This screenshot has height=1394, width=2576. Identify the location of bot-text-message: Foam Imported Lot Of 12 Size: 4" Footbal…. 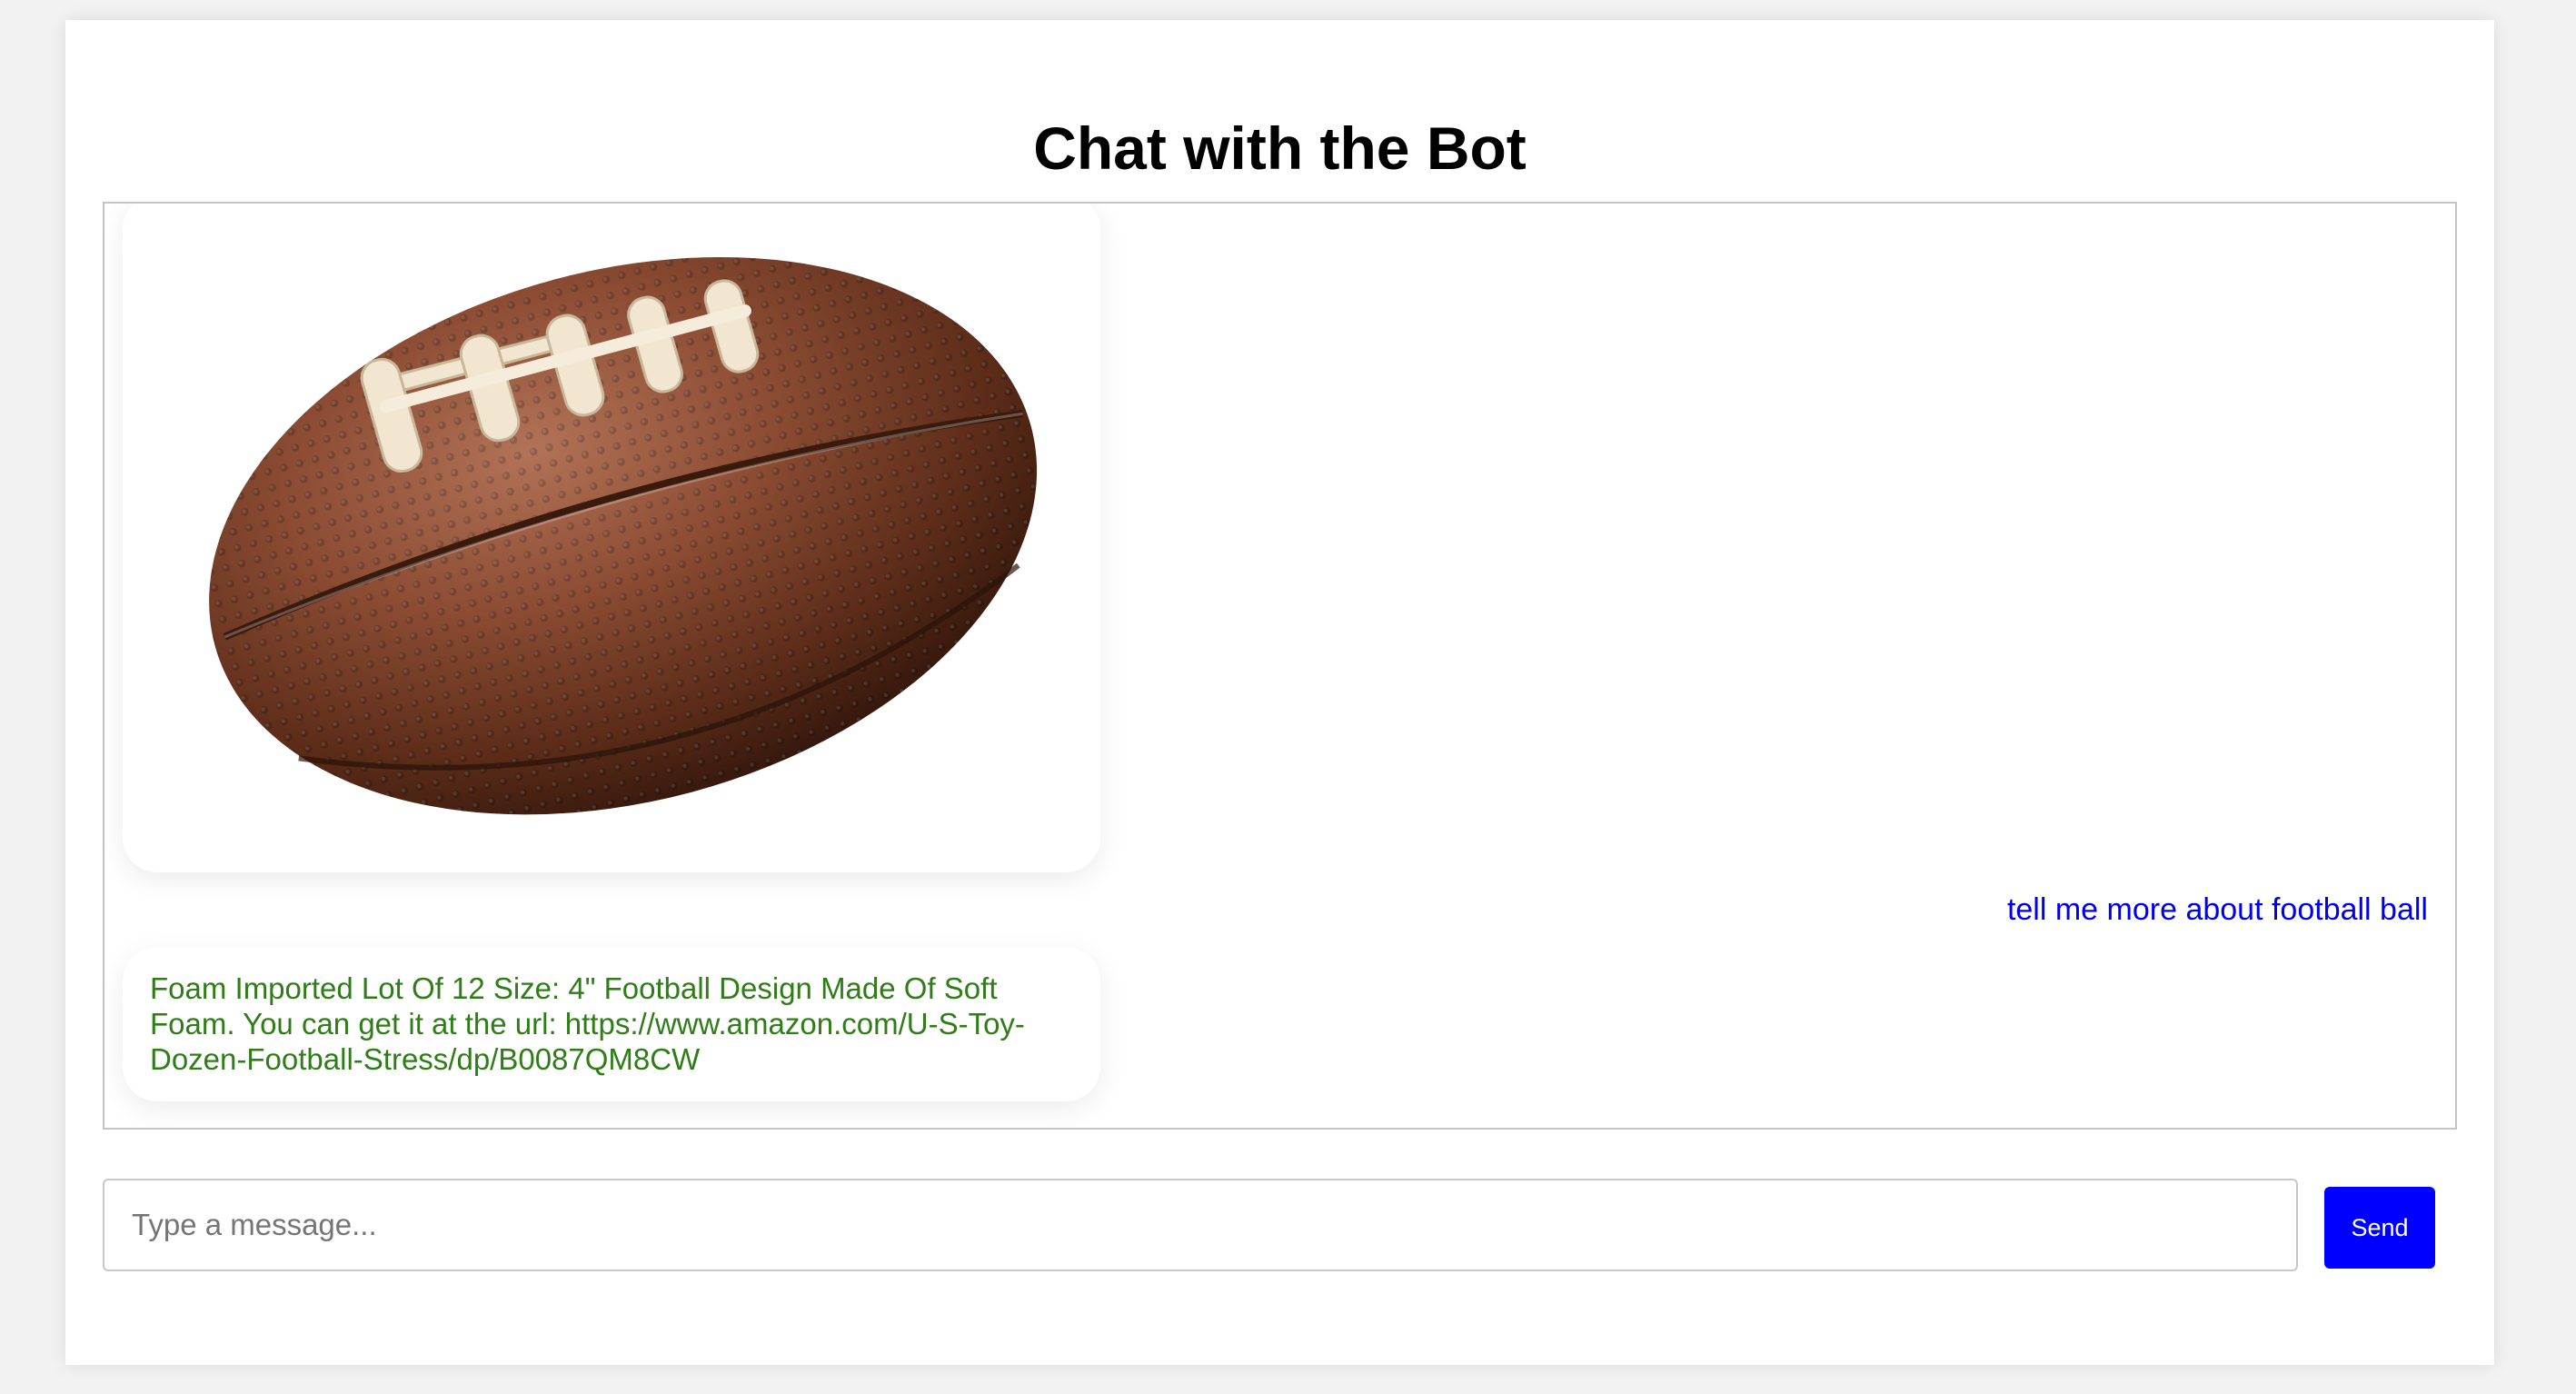
(611, 1024).